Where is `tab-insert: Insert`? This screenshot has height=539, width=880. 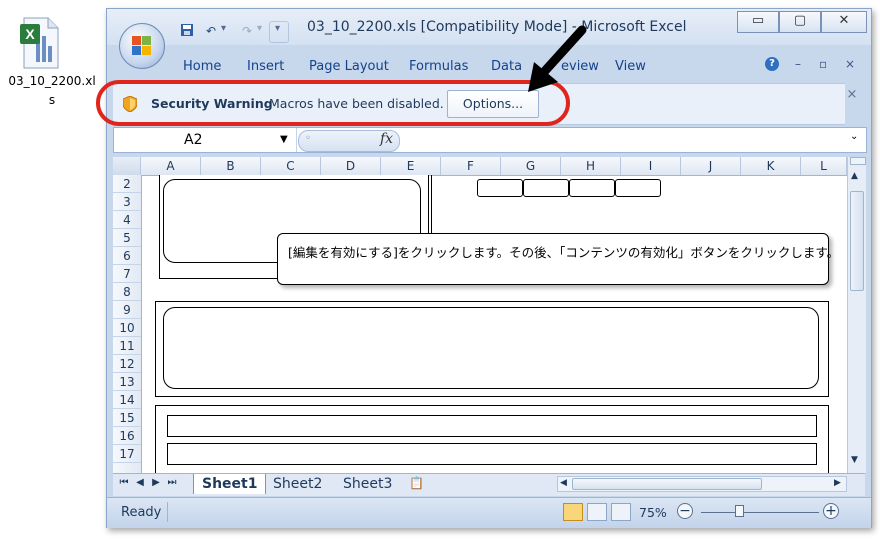
tab-insert: Insert is located at coordinates (265, 66).